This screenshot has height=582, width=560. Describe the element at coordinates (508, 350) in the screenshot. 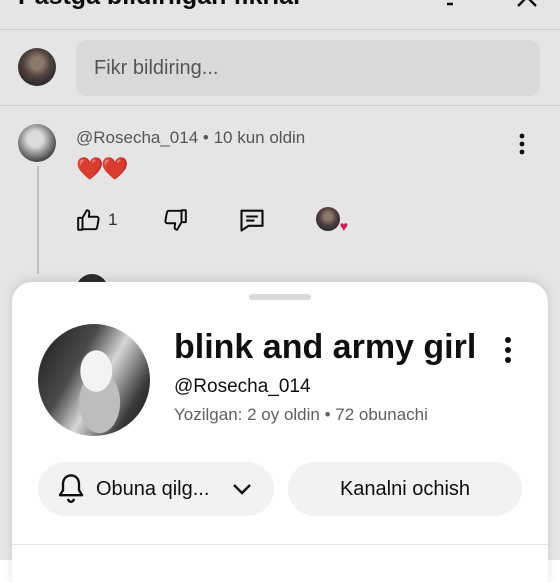

I see `more-options-icon` at that location.